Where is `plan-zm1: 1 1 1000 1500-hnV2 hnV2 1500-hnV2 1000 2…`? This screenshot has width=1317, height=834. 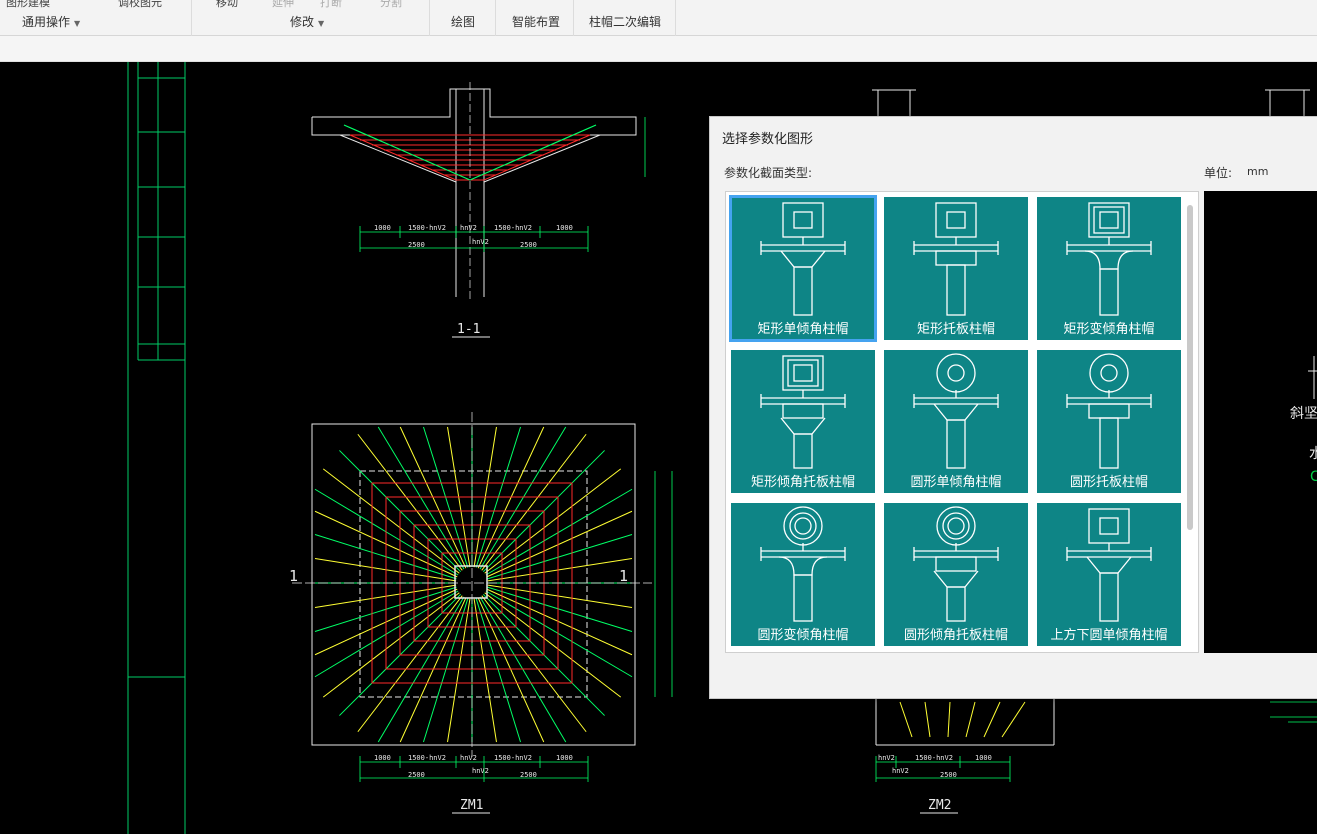
plan-zm1: 1 1 1000 1500-hnV2 hnV2 1500-hnV2 1000 2… is located at coordinates (481, 613).